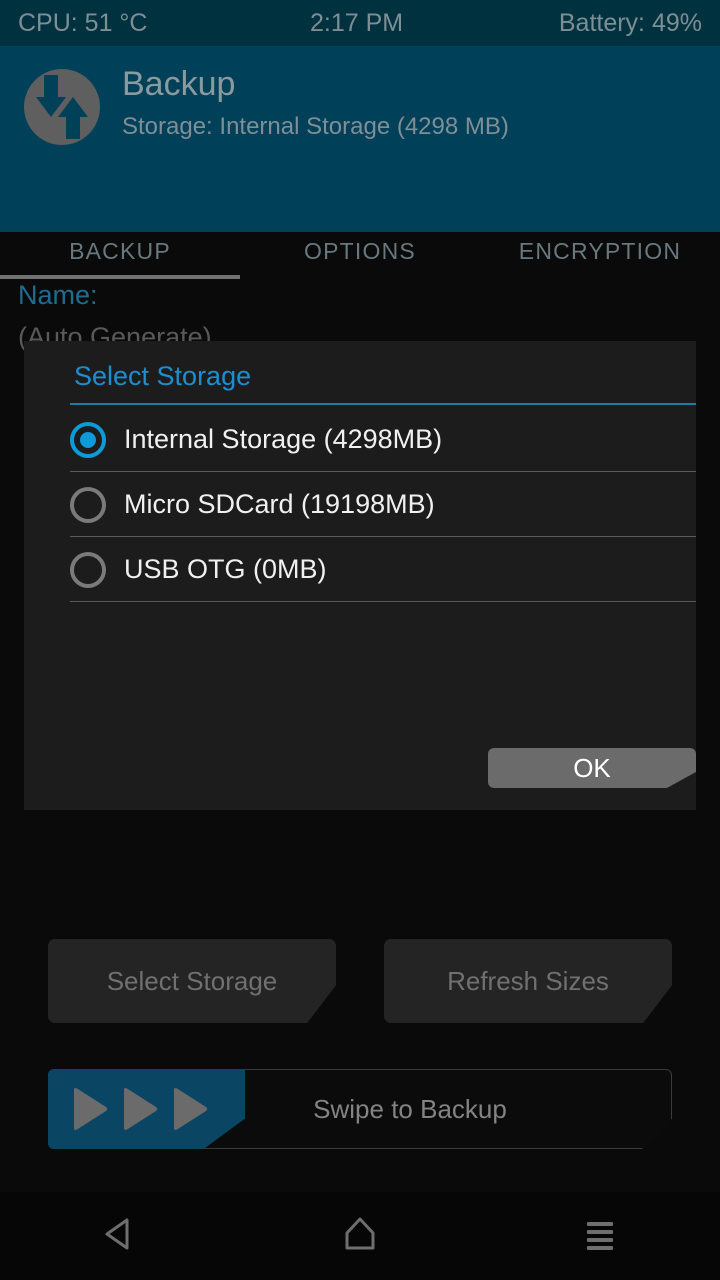 This screenshot has height=1280, width=720. Describe the element at coordinates (357, 22) in the screenshot. I see `clock-text: 2:17 PM` at that location.